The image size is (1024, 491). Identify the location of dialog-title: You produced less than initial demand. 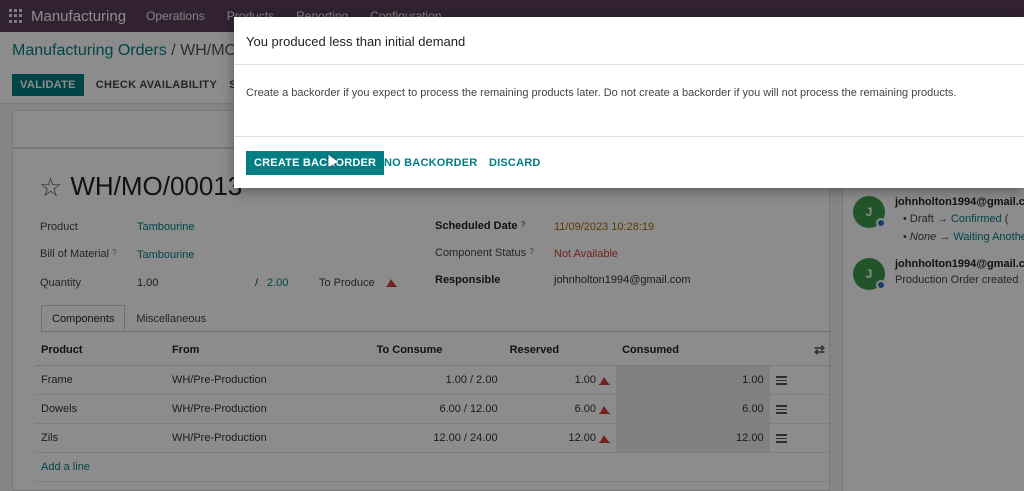
(356, 41).